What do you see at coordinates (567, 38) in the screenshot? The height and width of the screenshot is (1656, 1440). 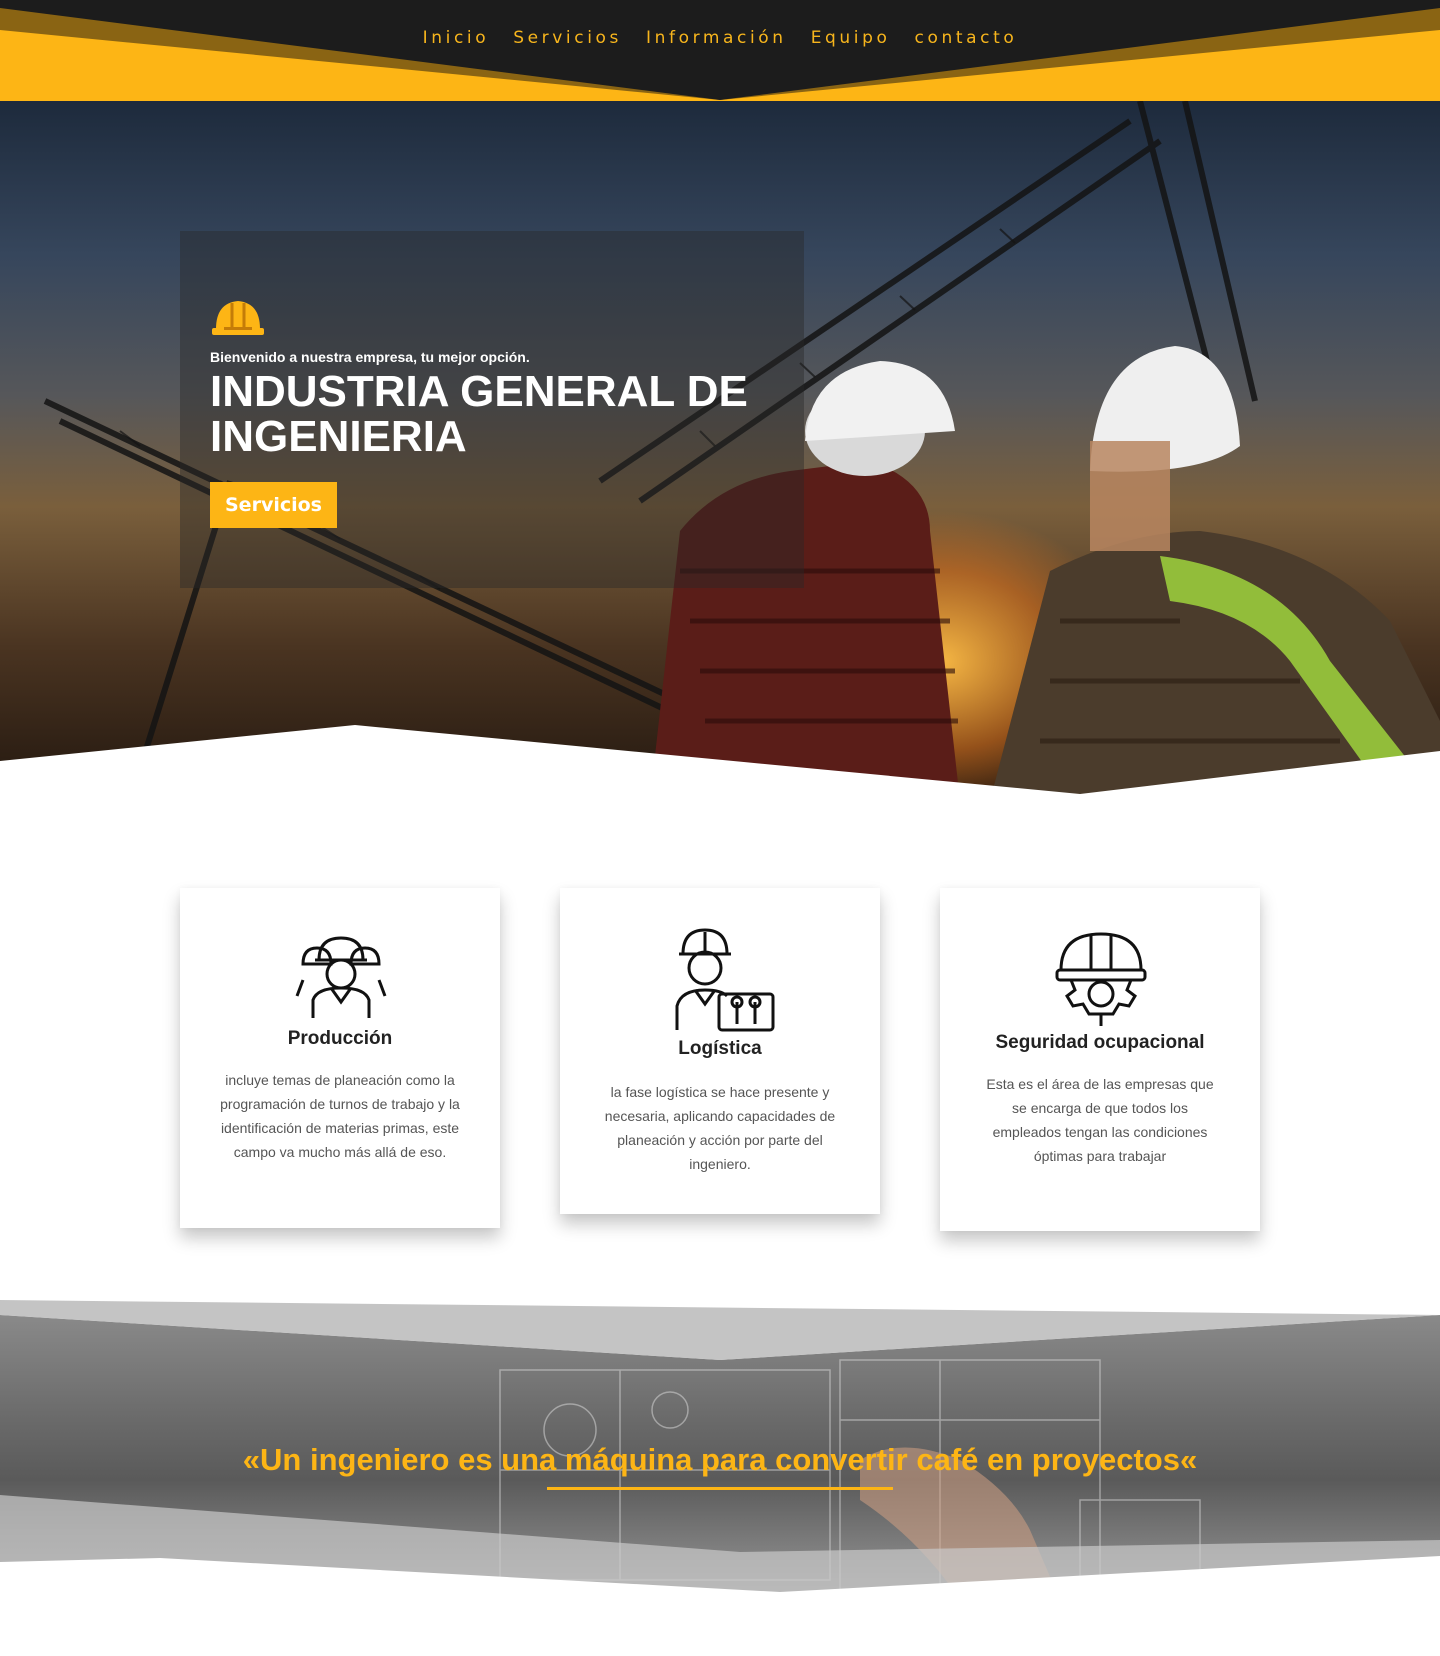 I see `nav-link-servicios: Servicios` at bounding box center [567, 38].